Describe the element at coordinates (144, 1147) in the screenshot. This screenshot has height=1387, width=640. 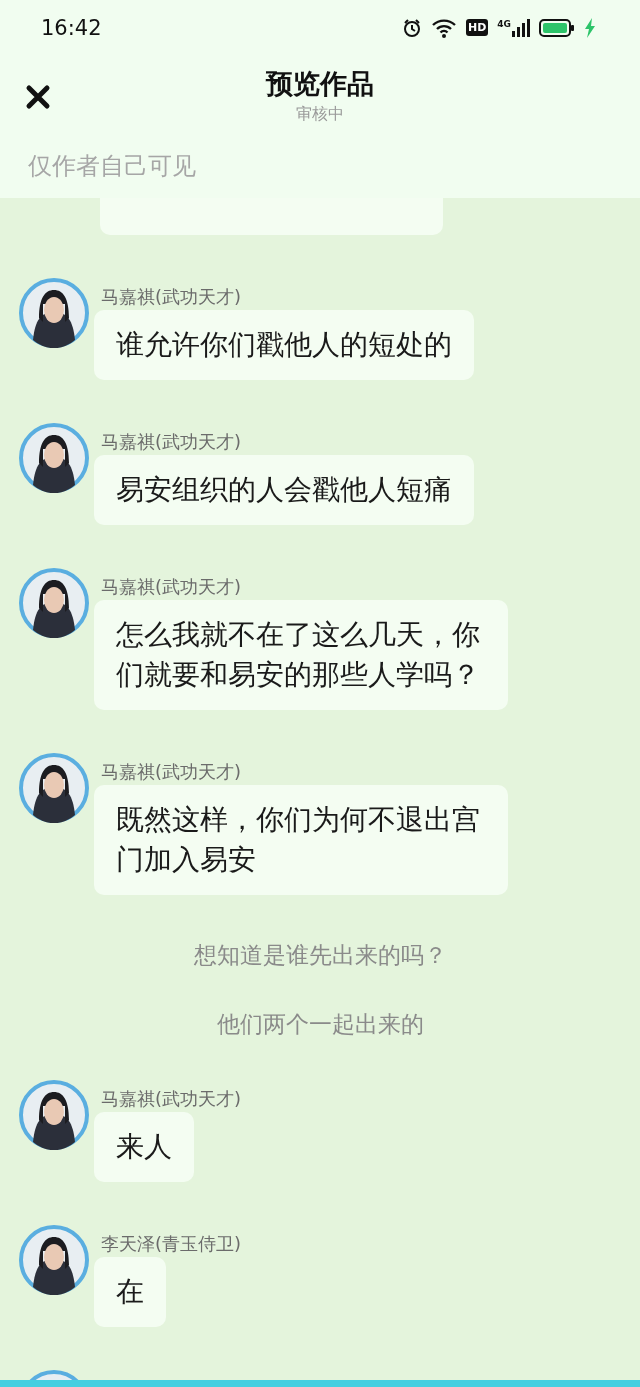
I see `message-bubble: 来人` at that location.